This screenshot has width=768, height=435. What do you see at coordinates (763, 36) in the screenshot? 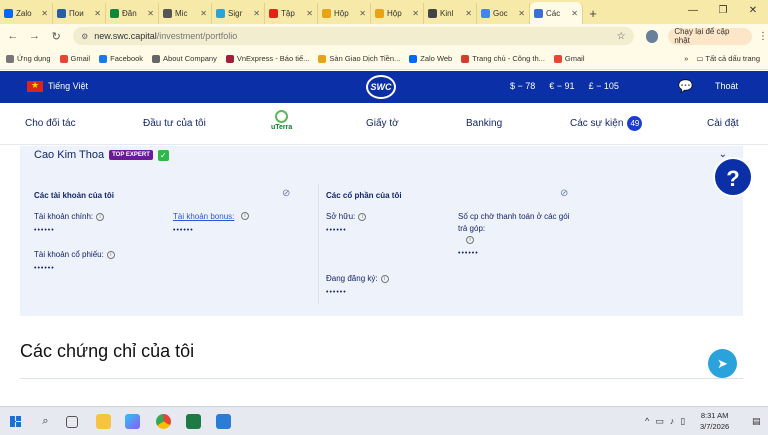
I see `browser-menu-icon: ⋮` at bounding box center [763, 36].